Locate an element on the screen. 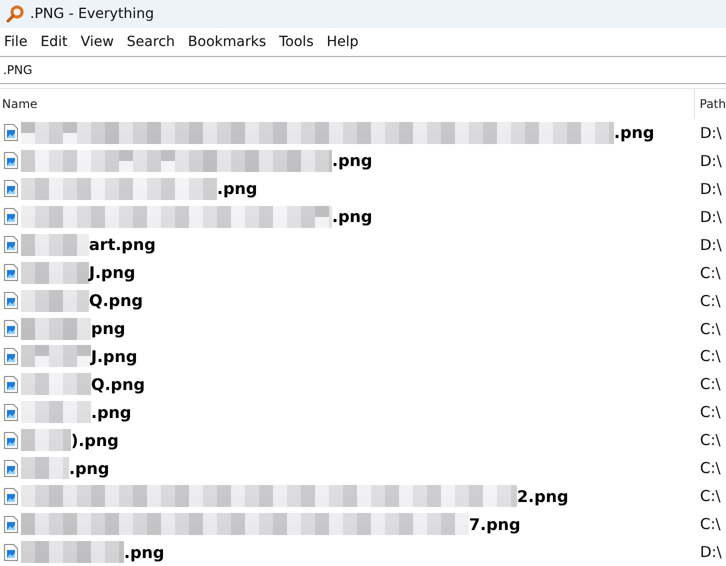 This screenshot has height=566, width=726. magnifier-icon is located at coordinates (15, 13).